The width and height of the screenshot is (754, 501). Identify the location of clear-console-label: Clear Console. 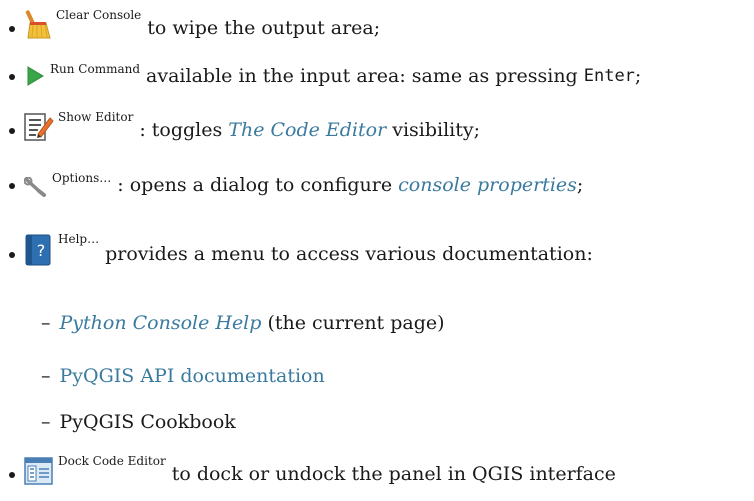
(99, 15).